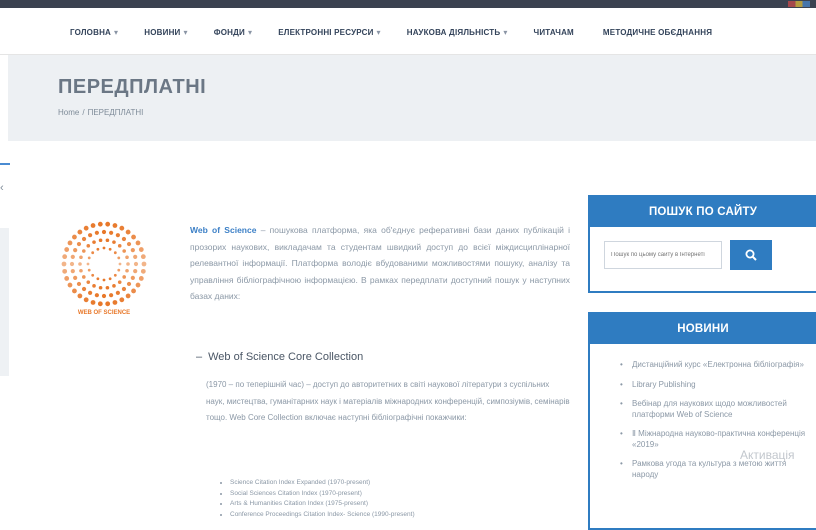 This screenshot has height=530, width=816. I want to click on page-title: ПЕРЕДПЛАТНІ, so click(132, 87).